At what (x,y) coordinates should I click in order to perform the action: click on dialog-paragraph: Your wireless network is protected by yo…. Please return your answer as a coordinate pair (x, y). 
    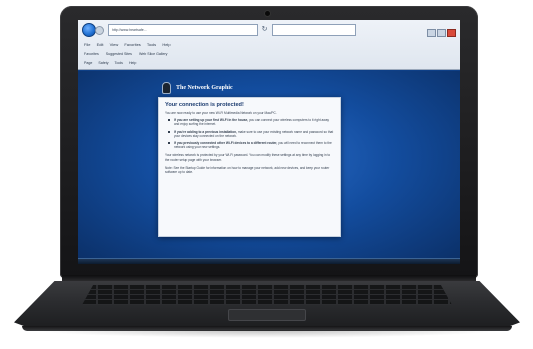
    Looking at the image, I should click on (248, 157).